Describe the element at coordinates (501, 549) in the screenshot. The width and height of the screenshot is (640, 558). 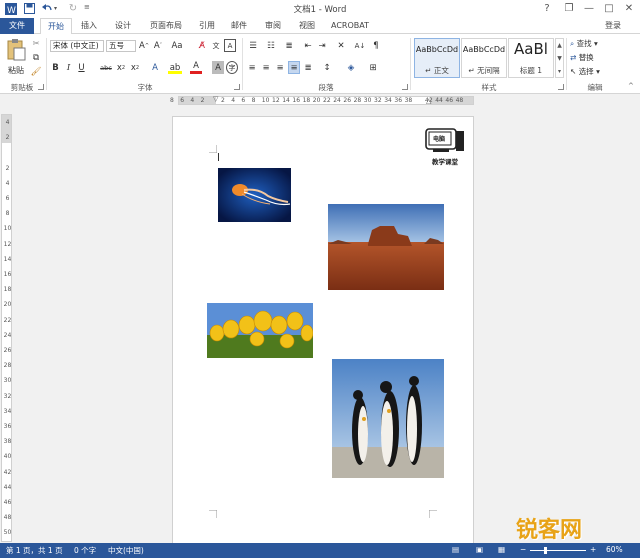
I see `web-layout-icon: ▦` at that location.